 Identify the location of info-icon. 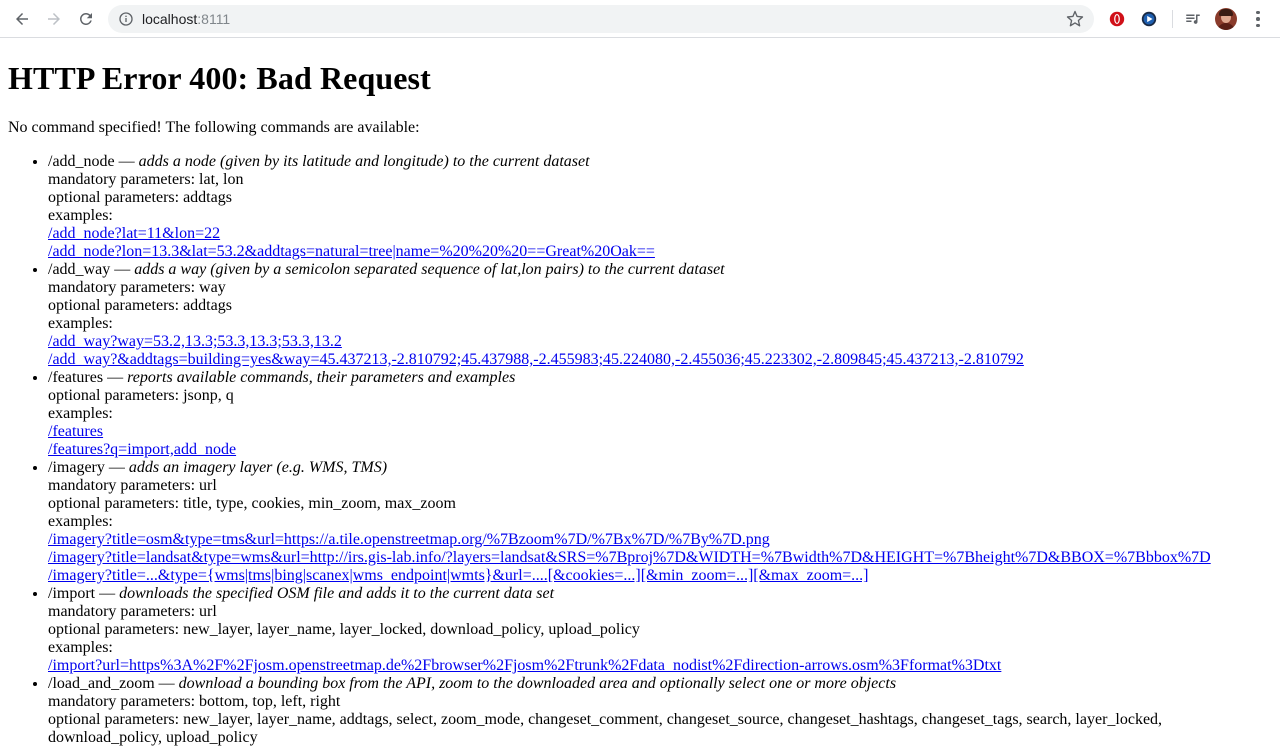
(126, 19).